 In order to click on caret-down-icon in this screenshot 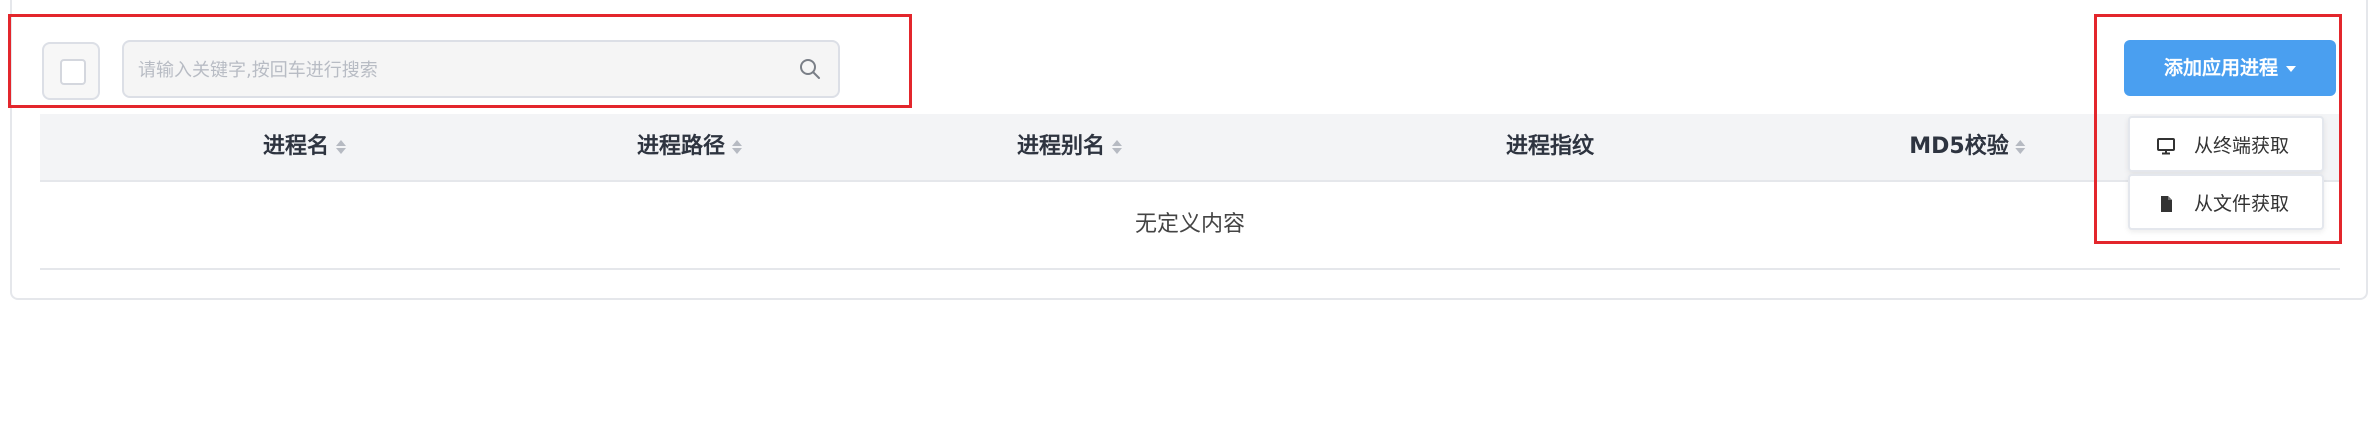, I will do `click(2291, 68)`.